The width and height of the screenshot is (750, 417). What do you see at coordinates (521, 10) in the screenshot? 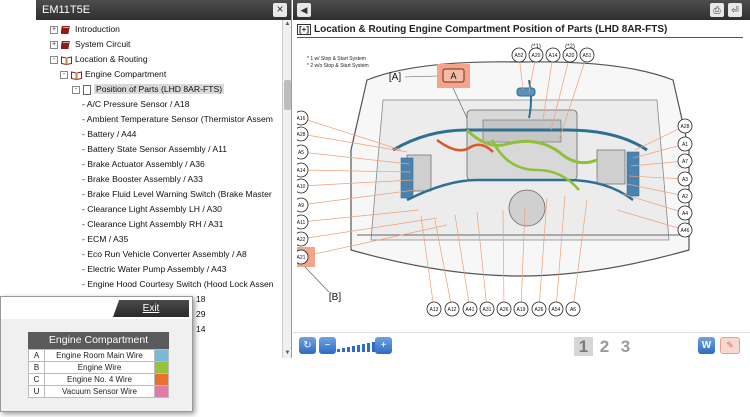
I see `diagram-toolbar: ◀ ⎙ ⏎` at bounding box center [521, 10].